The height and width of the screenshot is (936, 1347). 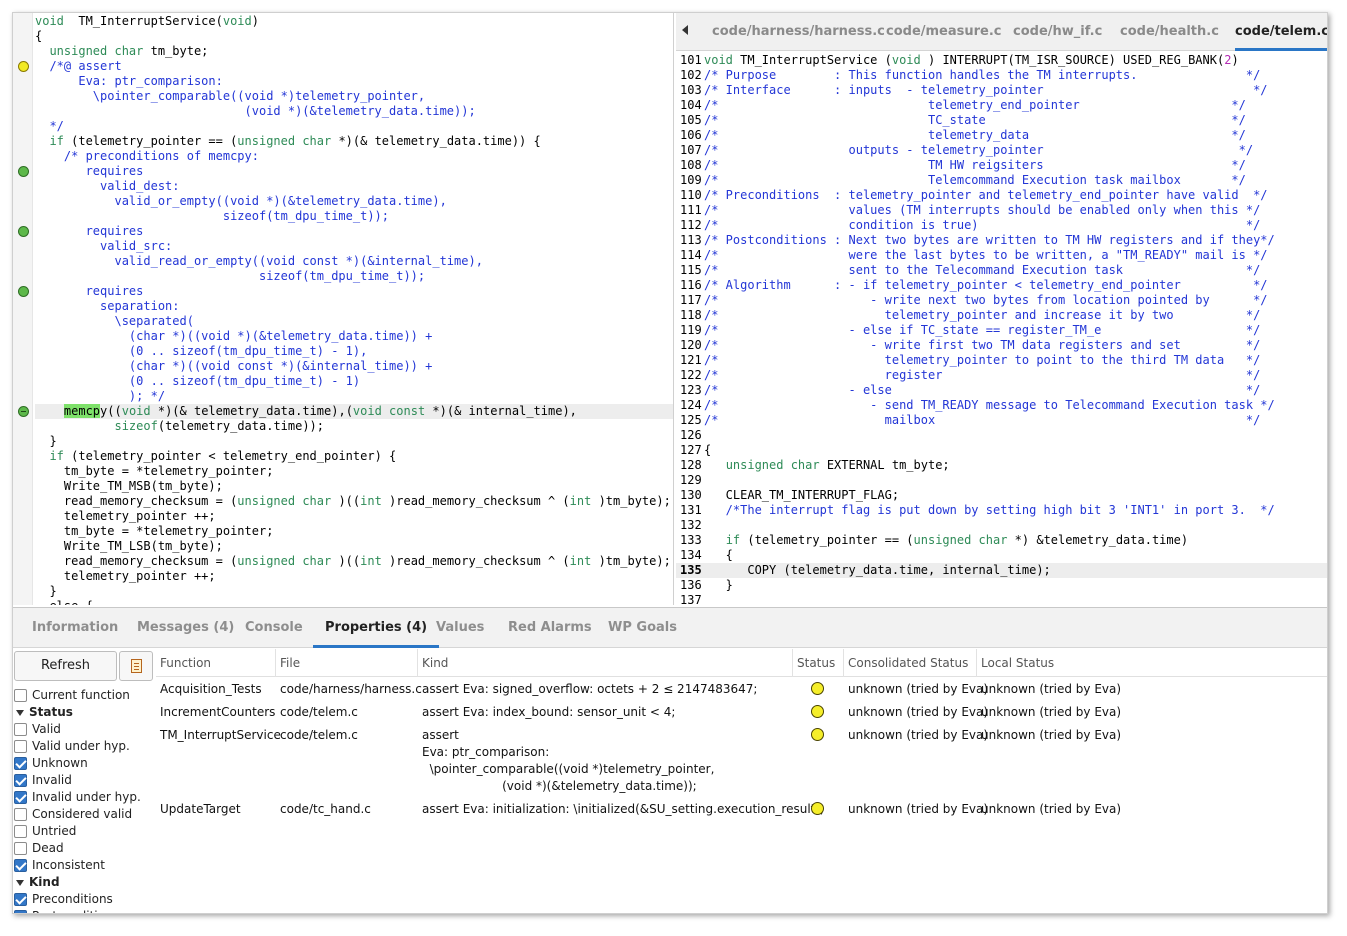 What do you see at coordinates (1001, 120) in the screenshot?
I see `source-line: 105/* TC_state */` at bounding box center [1001, 120].